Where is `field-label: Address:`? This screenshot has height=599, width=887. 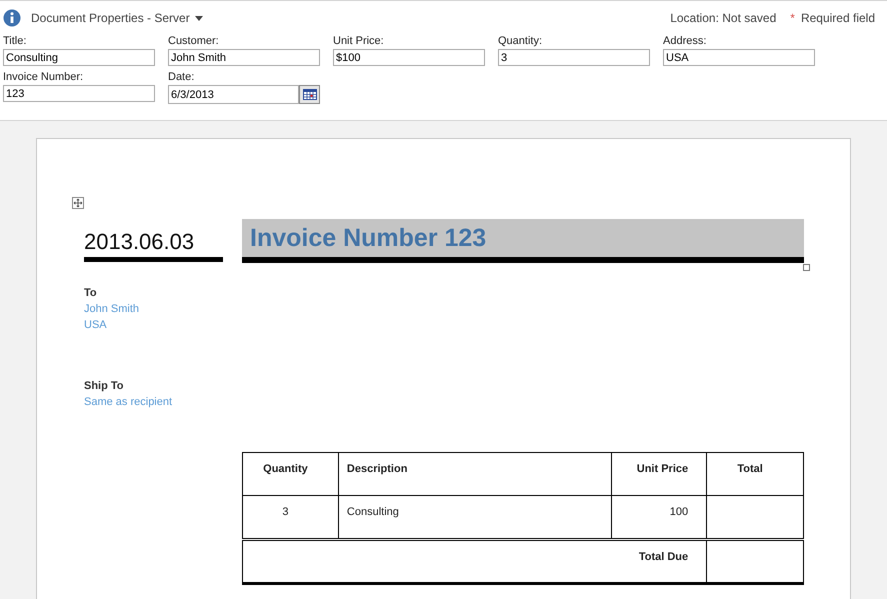 field-label: Address: is located at coordinates (685, 42).